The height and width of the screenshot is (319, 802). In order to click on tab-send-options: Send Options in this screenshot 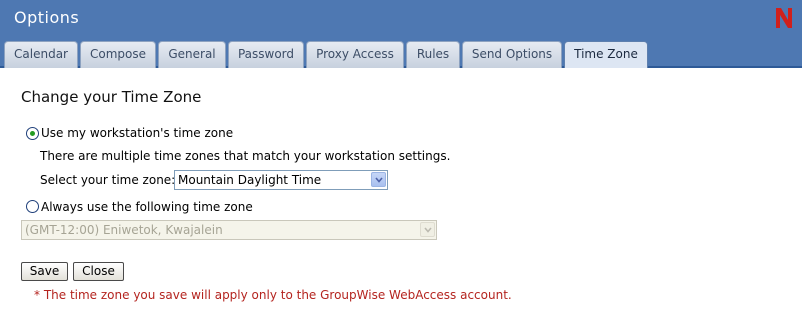, I will do `click(512, 54)`.